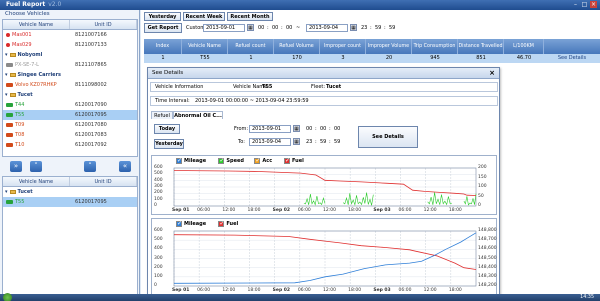 This screenshot has height=301, width=600. What do you see at coordinates (300, 5) in the screenshot?
I see `window-titlebar: Fuel Report v2.0 – □ ×` at bounding box center [300, 5].